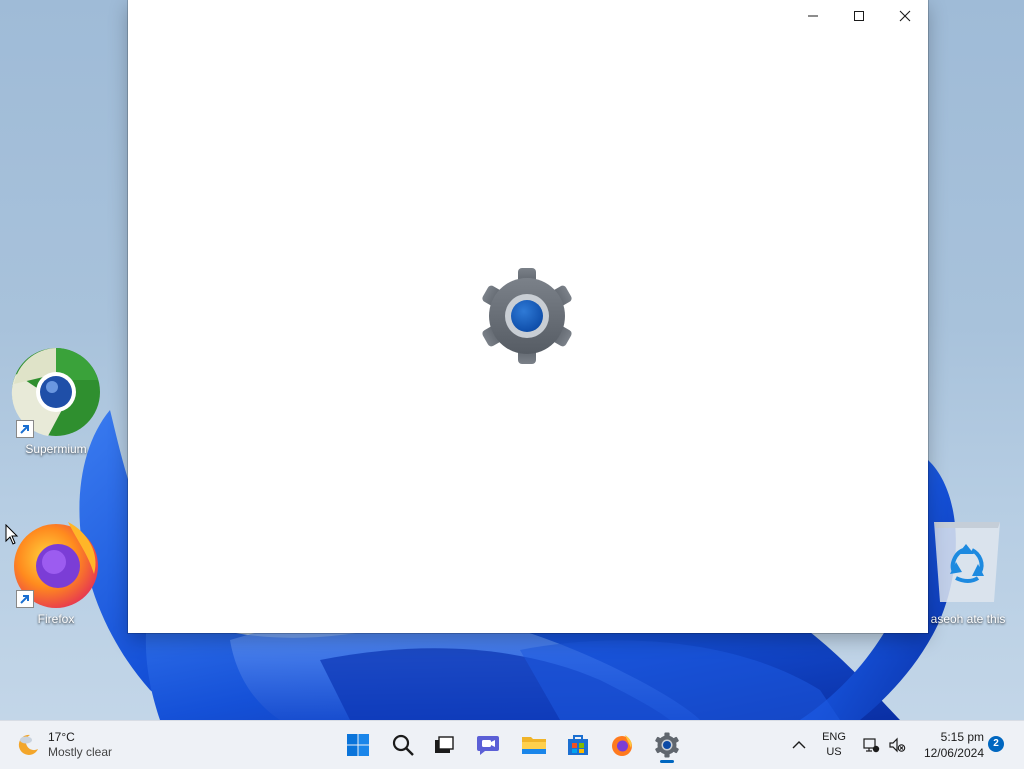 The width and height of the screenshot is (1024, 769). I want to click on teams-chat-icon, so click(488, 745).